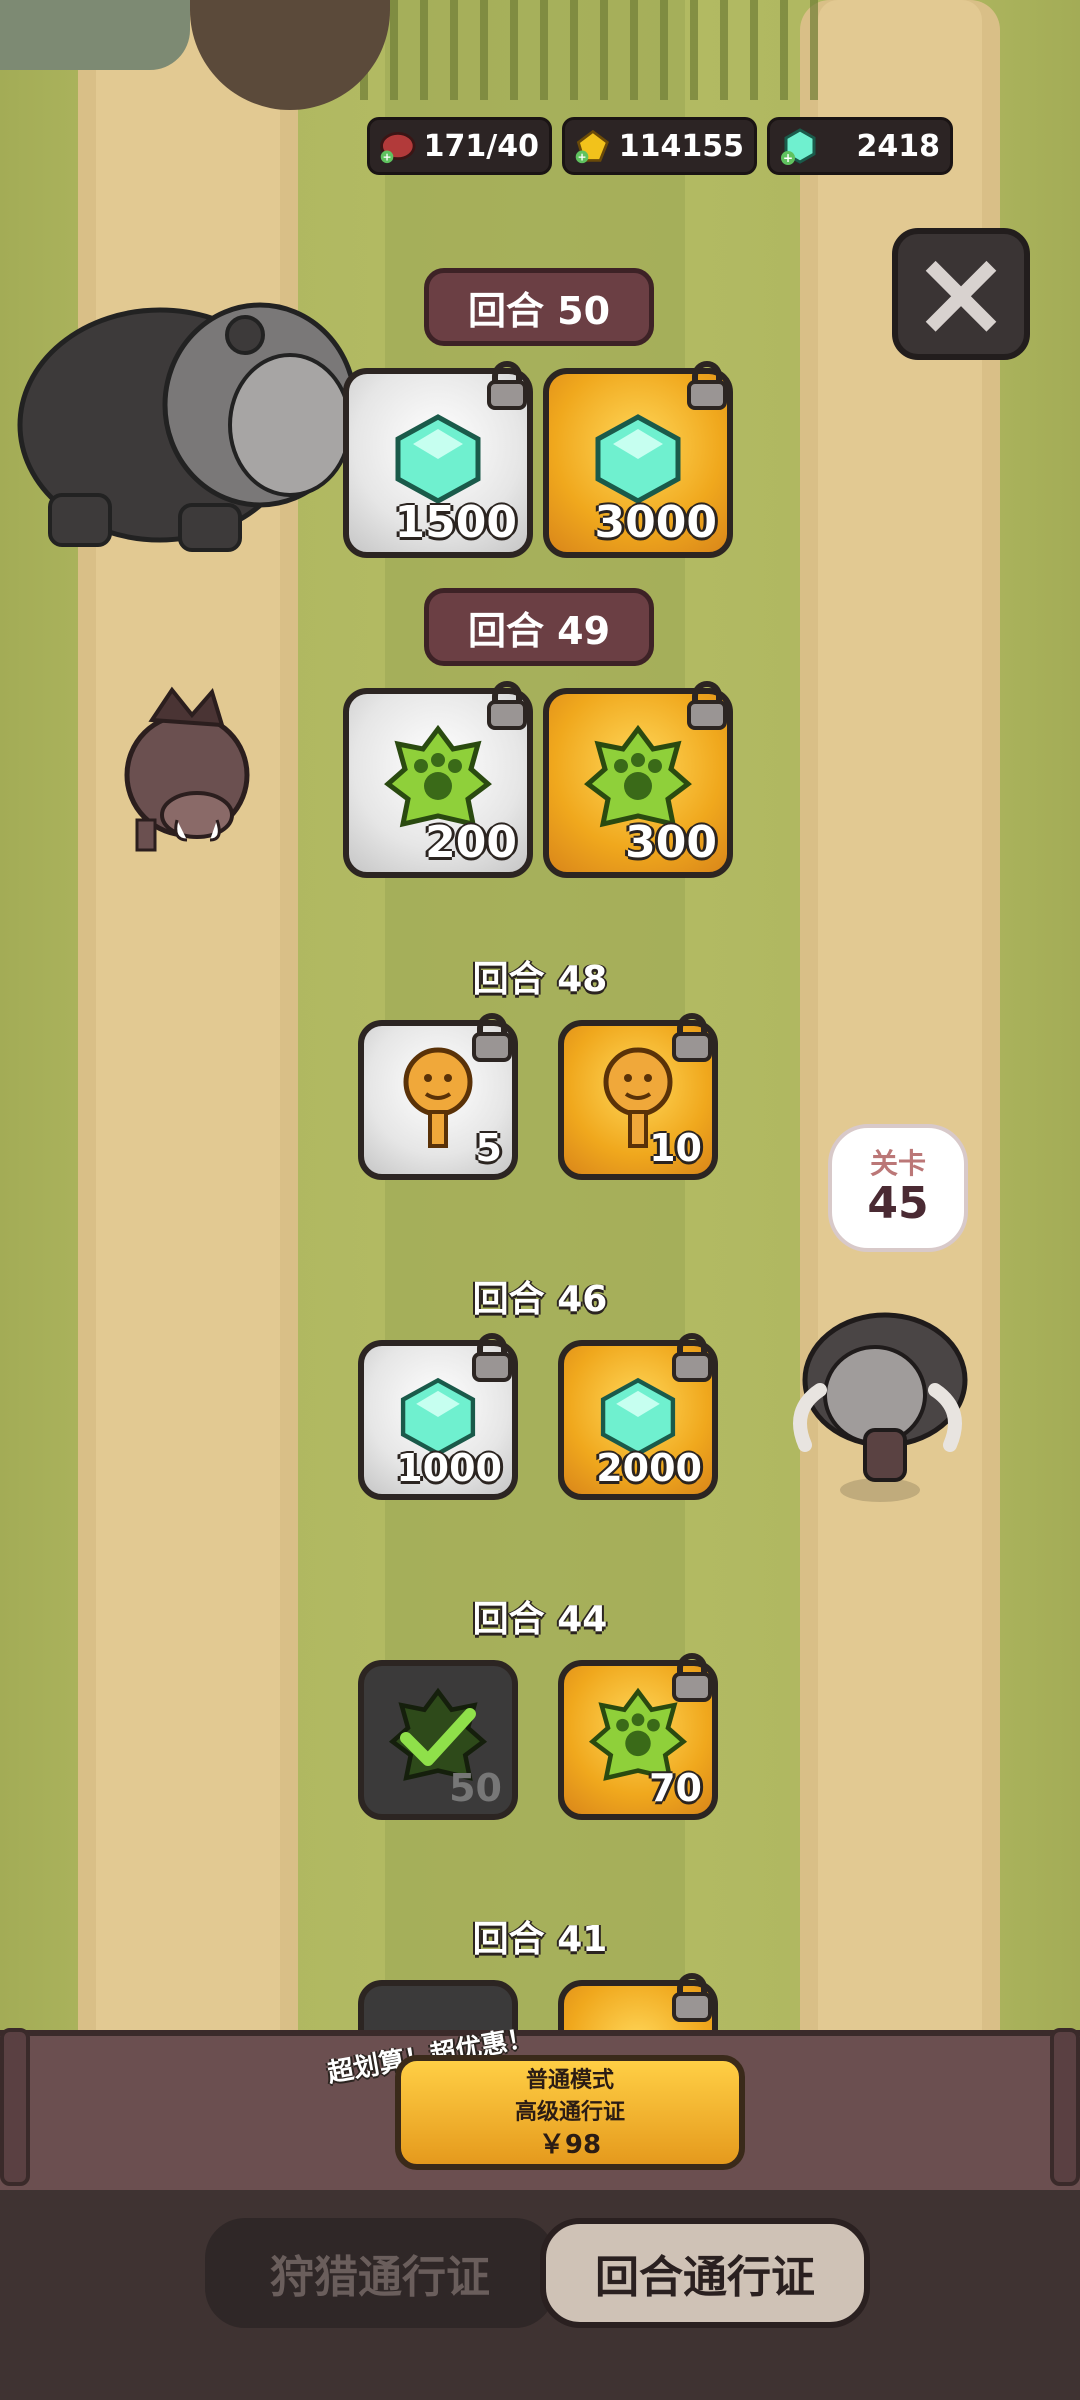 The image size is (1080, 2400). What do you see at coordinates (638, 1416) in the screenshot?
I see `reward-premium-round-46: 2000` at bounding box center [638, 1416].